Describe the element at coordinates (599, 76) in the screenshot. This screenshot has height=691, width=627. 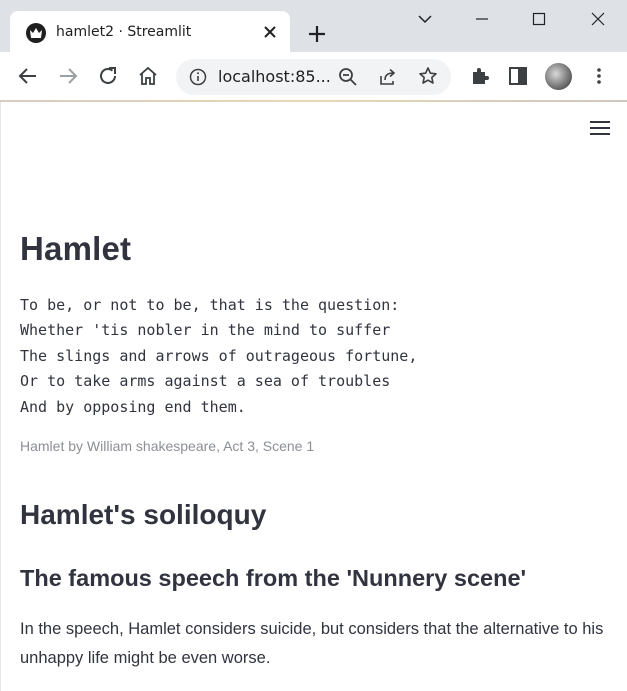
I see `kebab-menu-icon` at that location.